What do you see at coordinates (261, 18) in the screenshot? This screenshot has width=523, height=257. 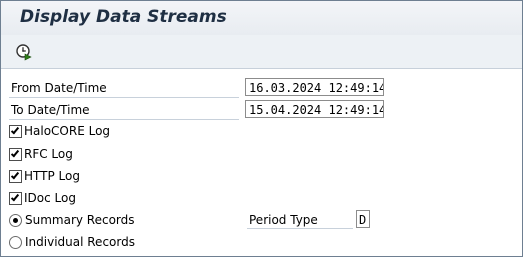 I see `title-bar: Display Data Streams` at bounding box center [261, 18].